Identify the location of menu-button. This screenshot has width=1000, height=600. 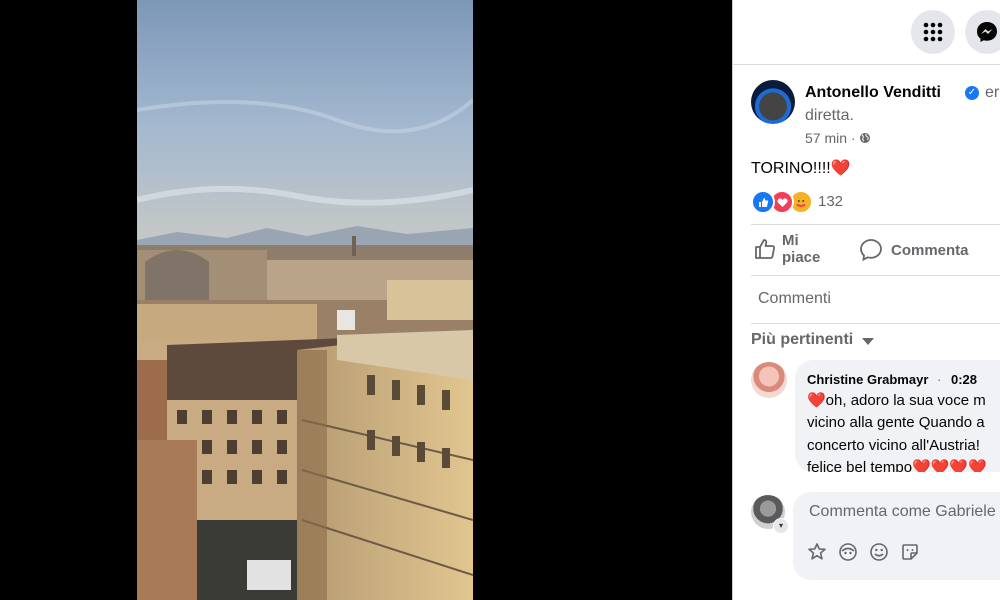
(933, 32).